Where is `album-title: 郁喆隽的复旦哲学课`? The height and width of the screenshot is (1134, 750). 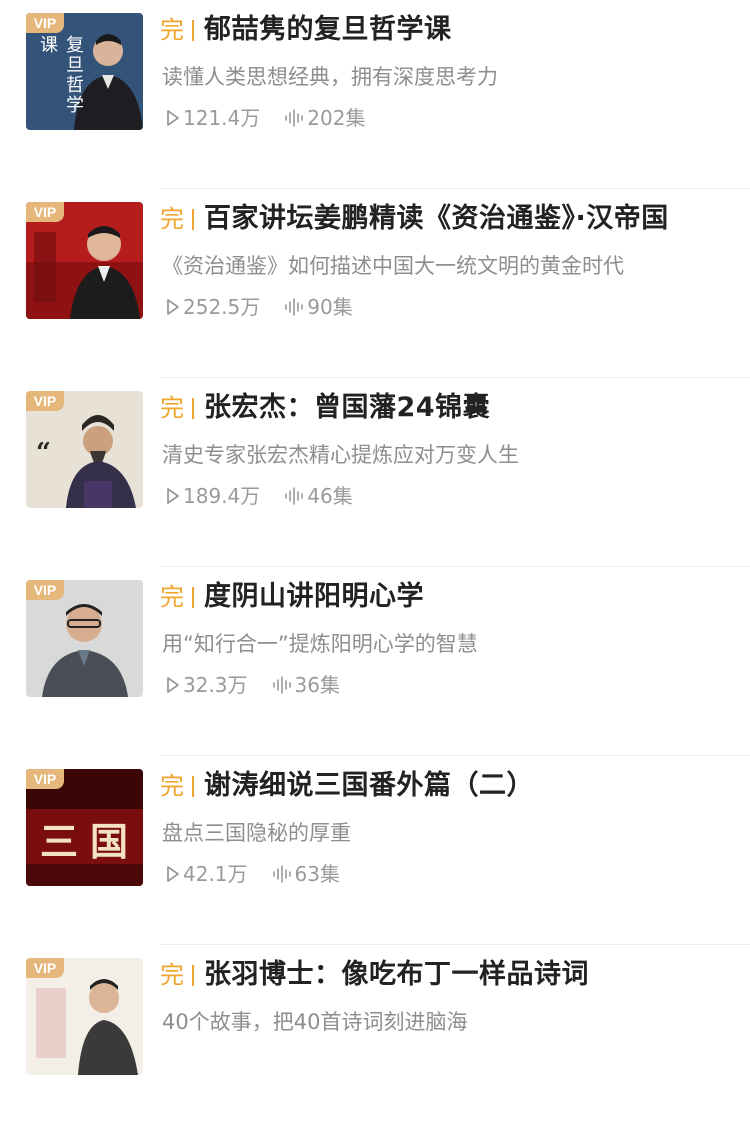 album-title: 郁喆隽的复旦哲学课 is located at coordinates (328, 30).